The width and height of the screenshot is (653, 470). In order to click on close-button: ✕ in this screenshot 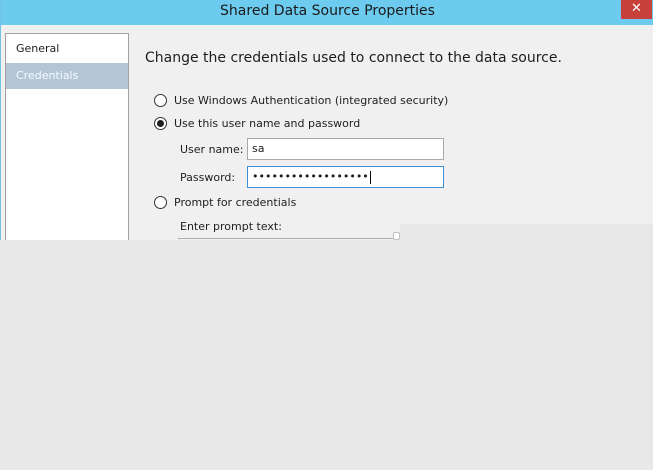, I will do `click(636, 9)`.